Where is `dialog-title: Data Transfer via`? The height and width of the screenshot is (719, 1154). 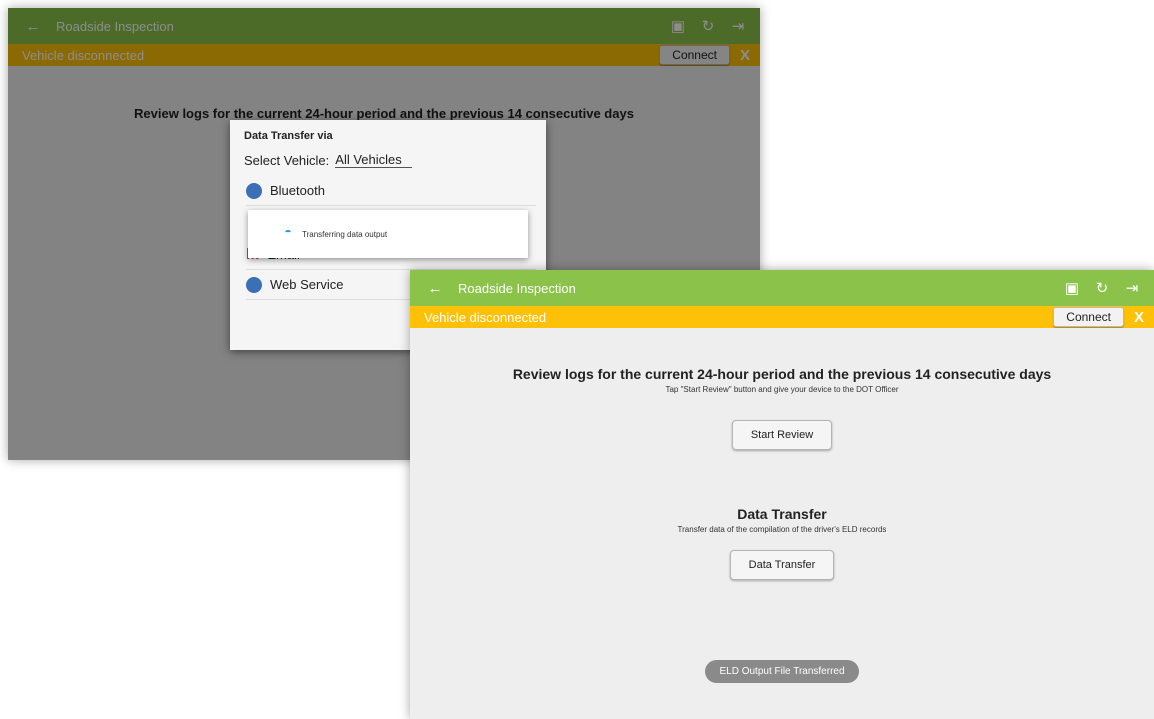
dialog-title: Data Transfer via is located at coordinates (288, 136).